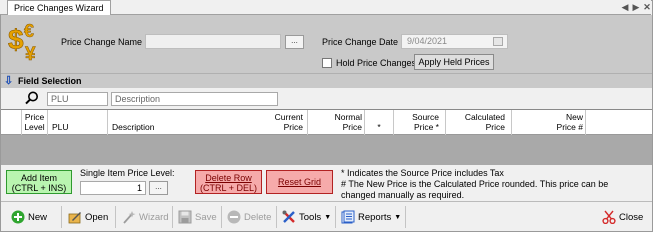 This screenshot has height=240, width=653. Describe the element at coordinates (74, 218) in the screenshot. I see `open-icon` at that location.